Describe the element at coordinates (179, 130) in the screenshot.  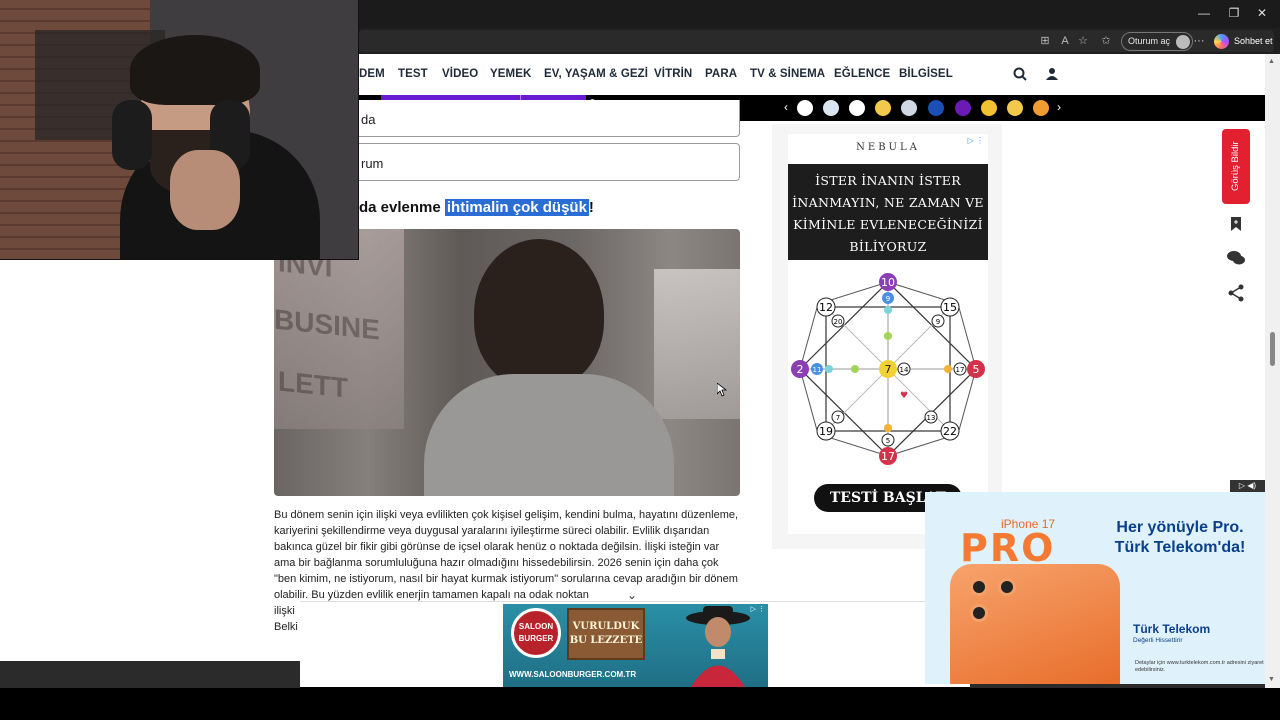
I see `webcam-overlay` at that location.